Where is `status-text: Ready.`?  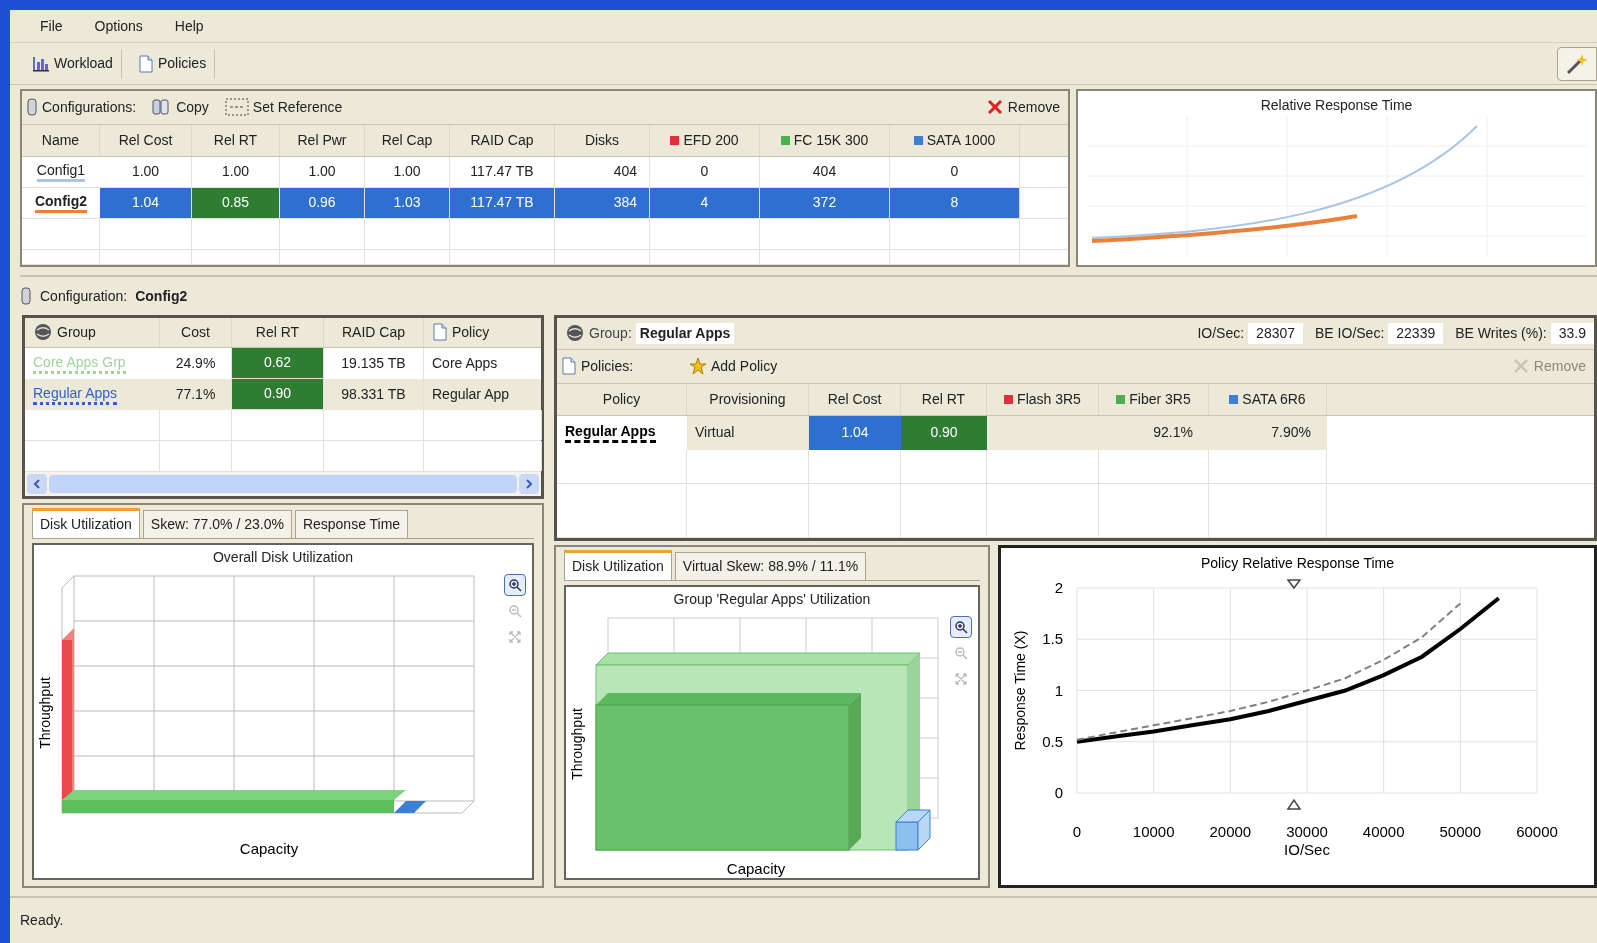 status-text: Ready. is located at coordinates (42, 920).